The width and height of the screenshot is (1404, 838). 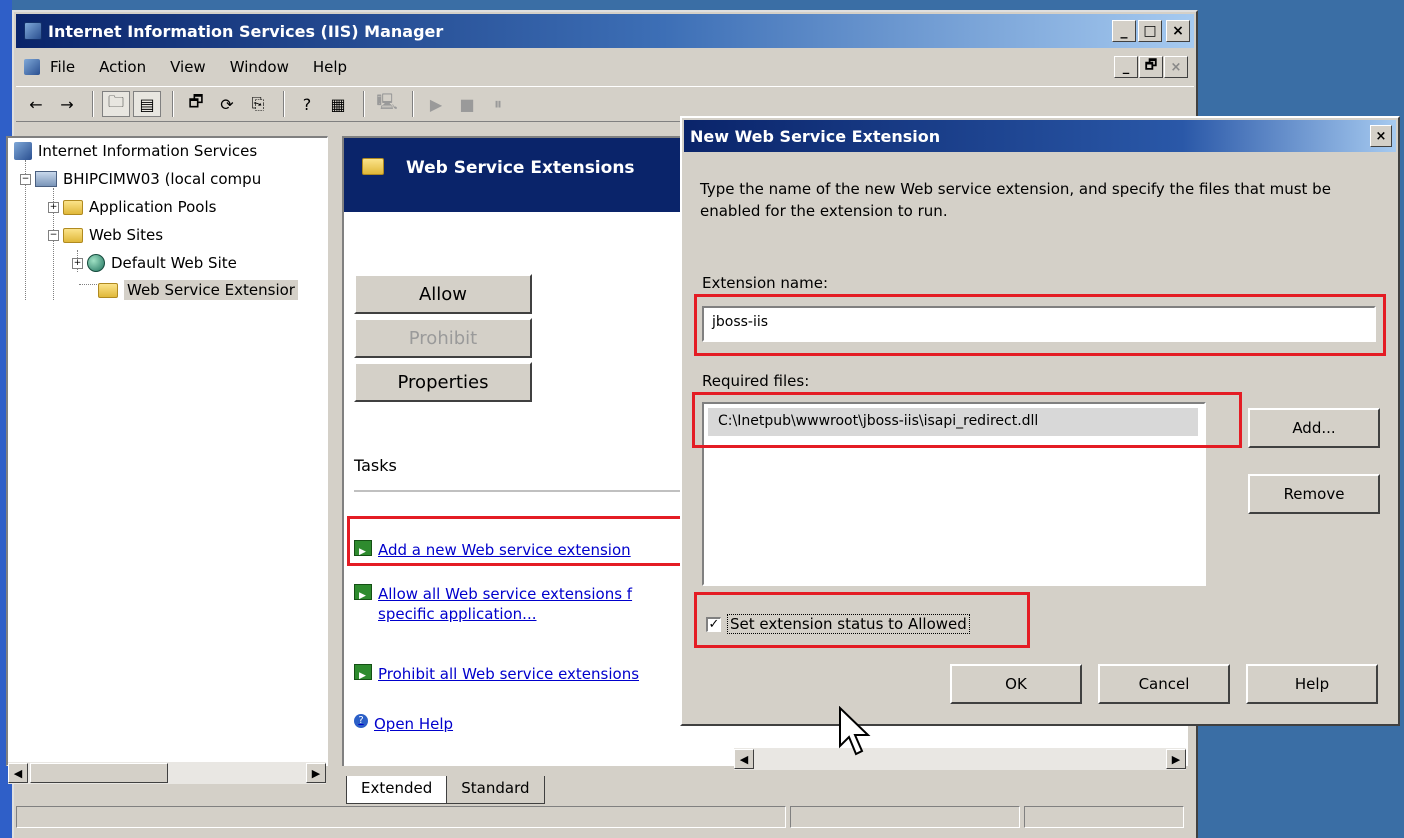 What do you see at coordinates (174, 263) in the screenshot?
I see `tree-item-label: Default Web Site` at bounding box center [174, 263].